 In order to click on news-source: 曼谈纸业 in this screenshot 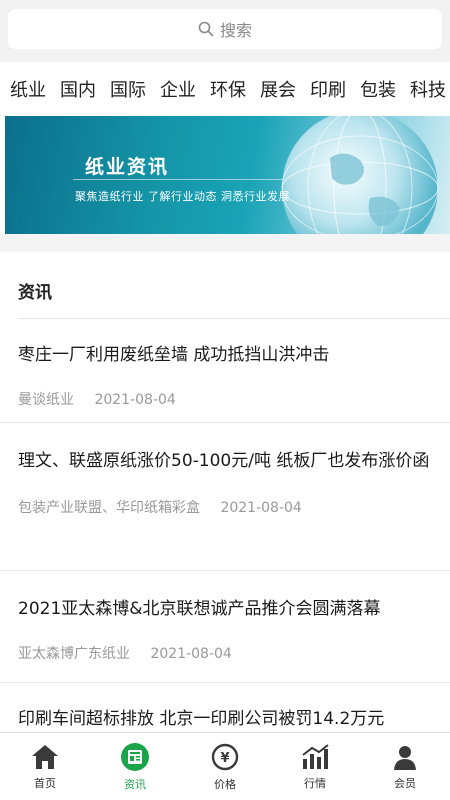, I will do `click(46, 400)`.